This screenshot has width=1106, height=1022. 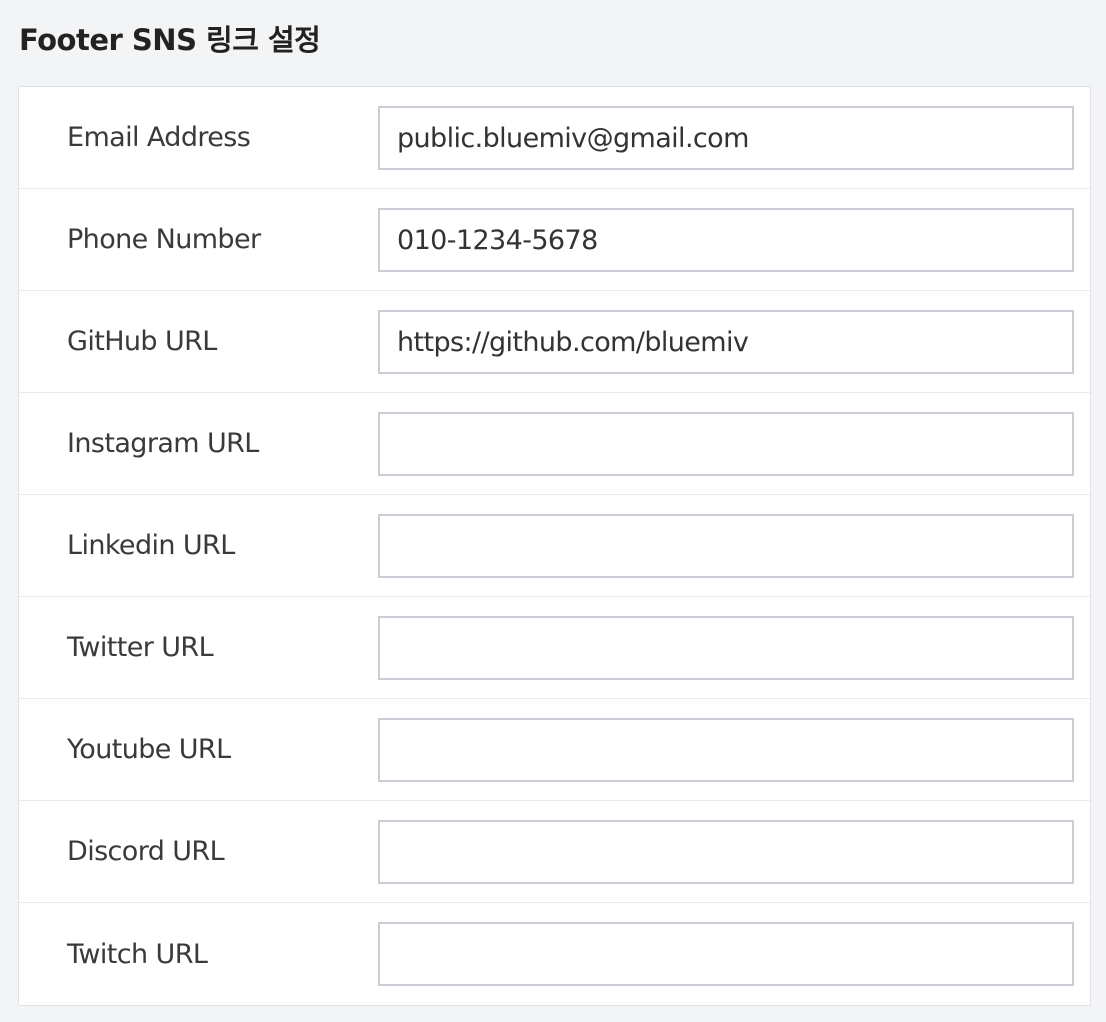 I want to click on twitter-url-field, so click(x=726, y=648).